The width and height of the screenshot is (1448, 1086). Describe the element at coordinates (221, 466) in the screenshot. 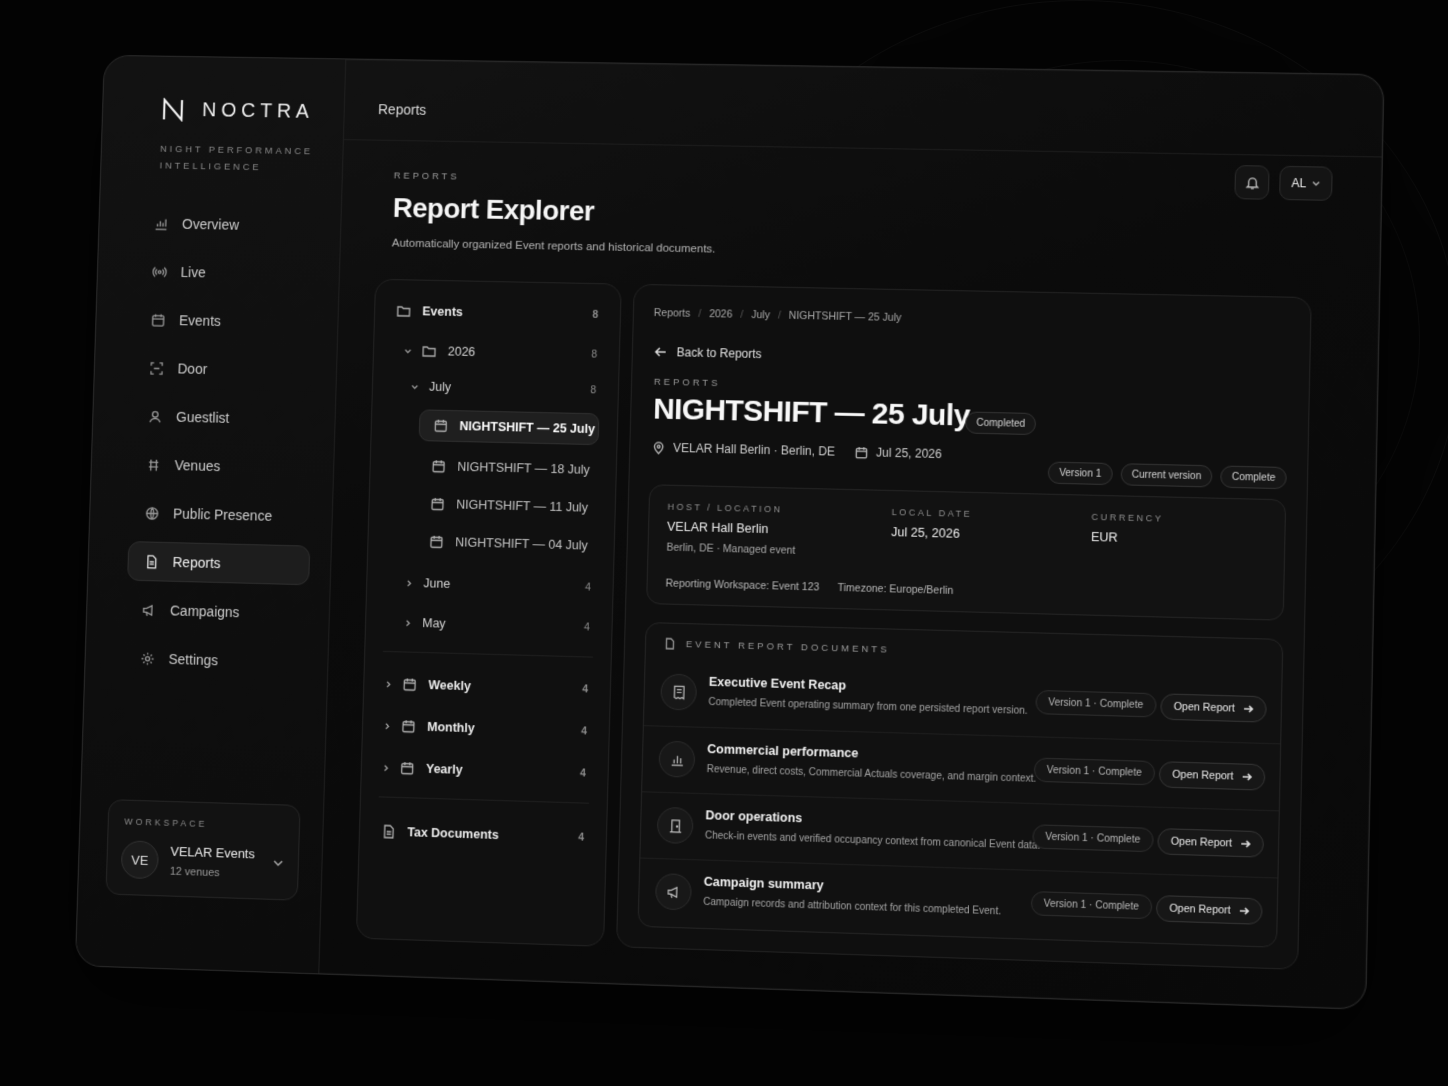

I see `sidebar-item-venues: Venues` at that location.